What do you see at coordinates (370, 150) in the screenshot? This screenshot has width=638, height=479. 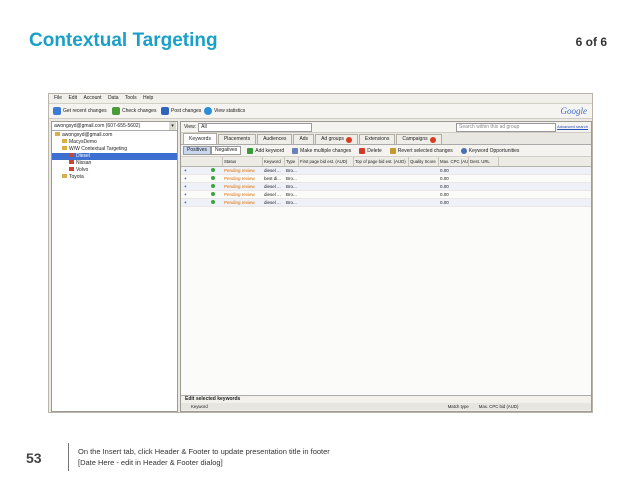 I see `delete-button: Delete` at bounding box center [370, 150].